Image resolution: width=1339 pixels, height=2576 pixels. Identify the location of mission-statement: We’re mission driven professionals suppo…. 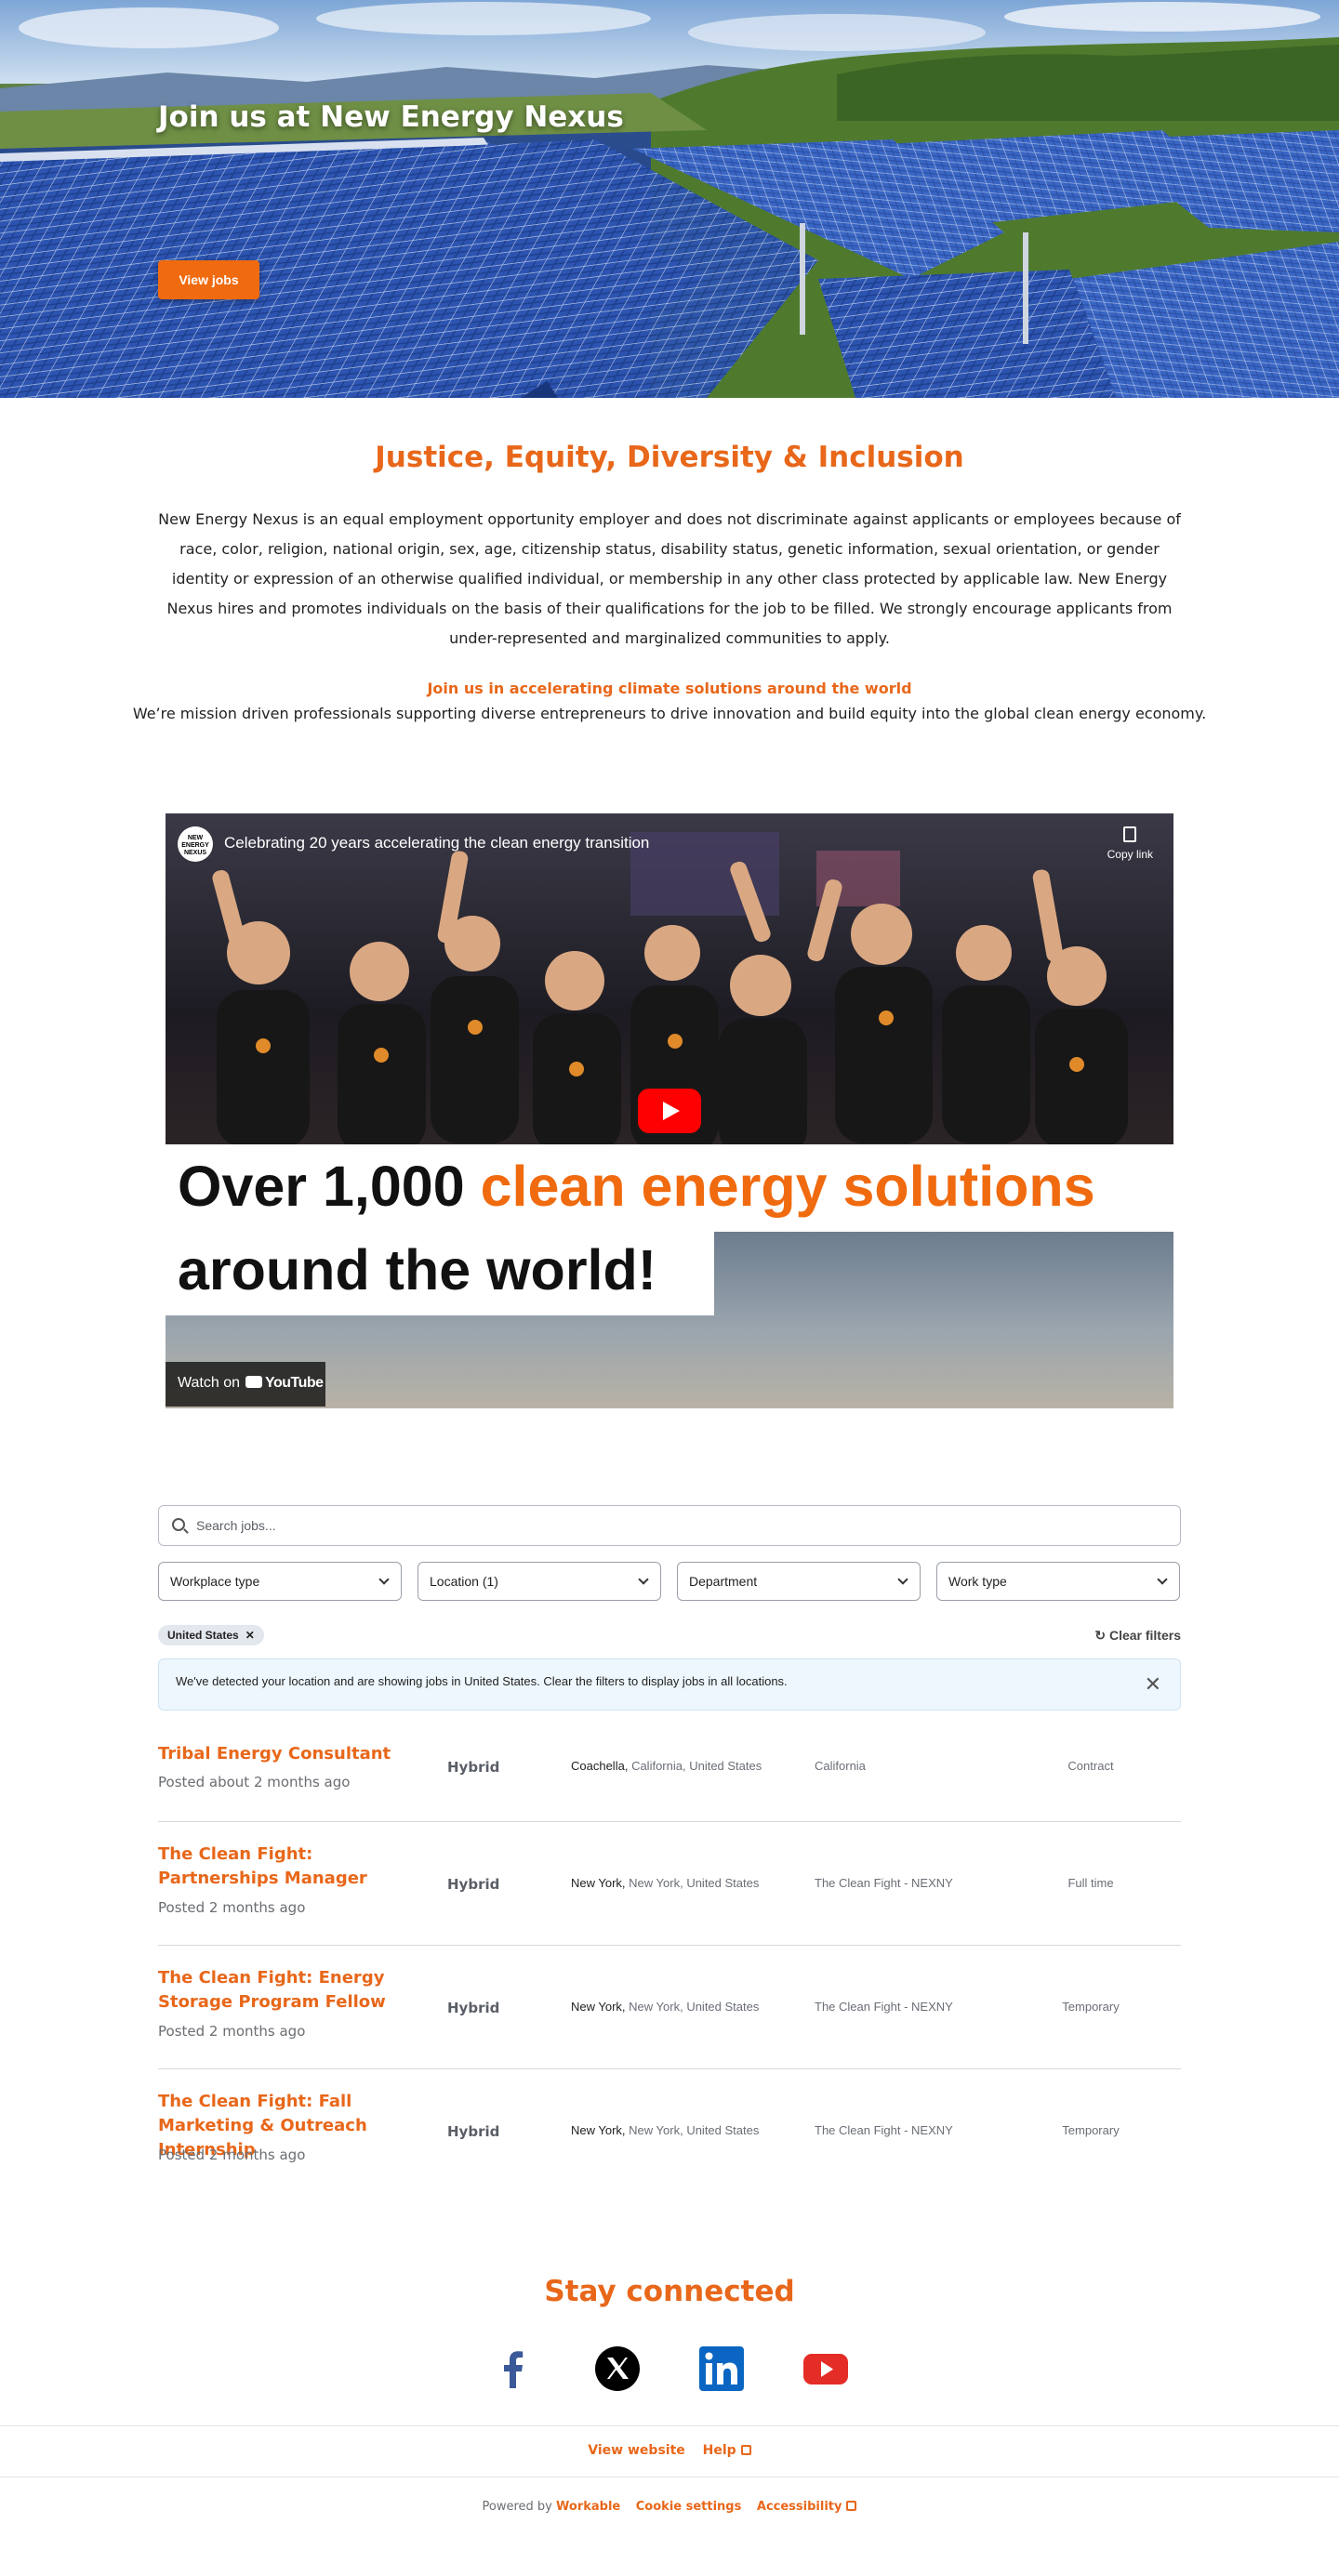
(669, 713).